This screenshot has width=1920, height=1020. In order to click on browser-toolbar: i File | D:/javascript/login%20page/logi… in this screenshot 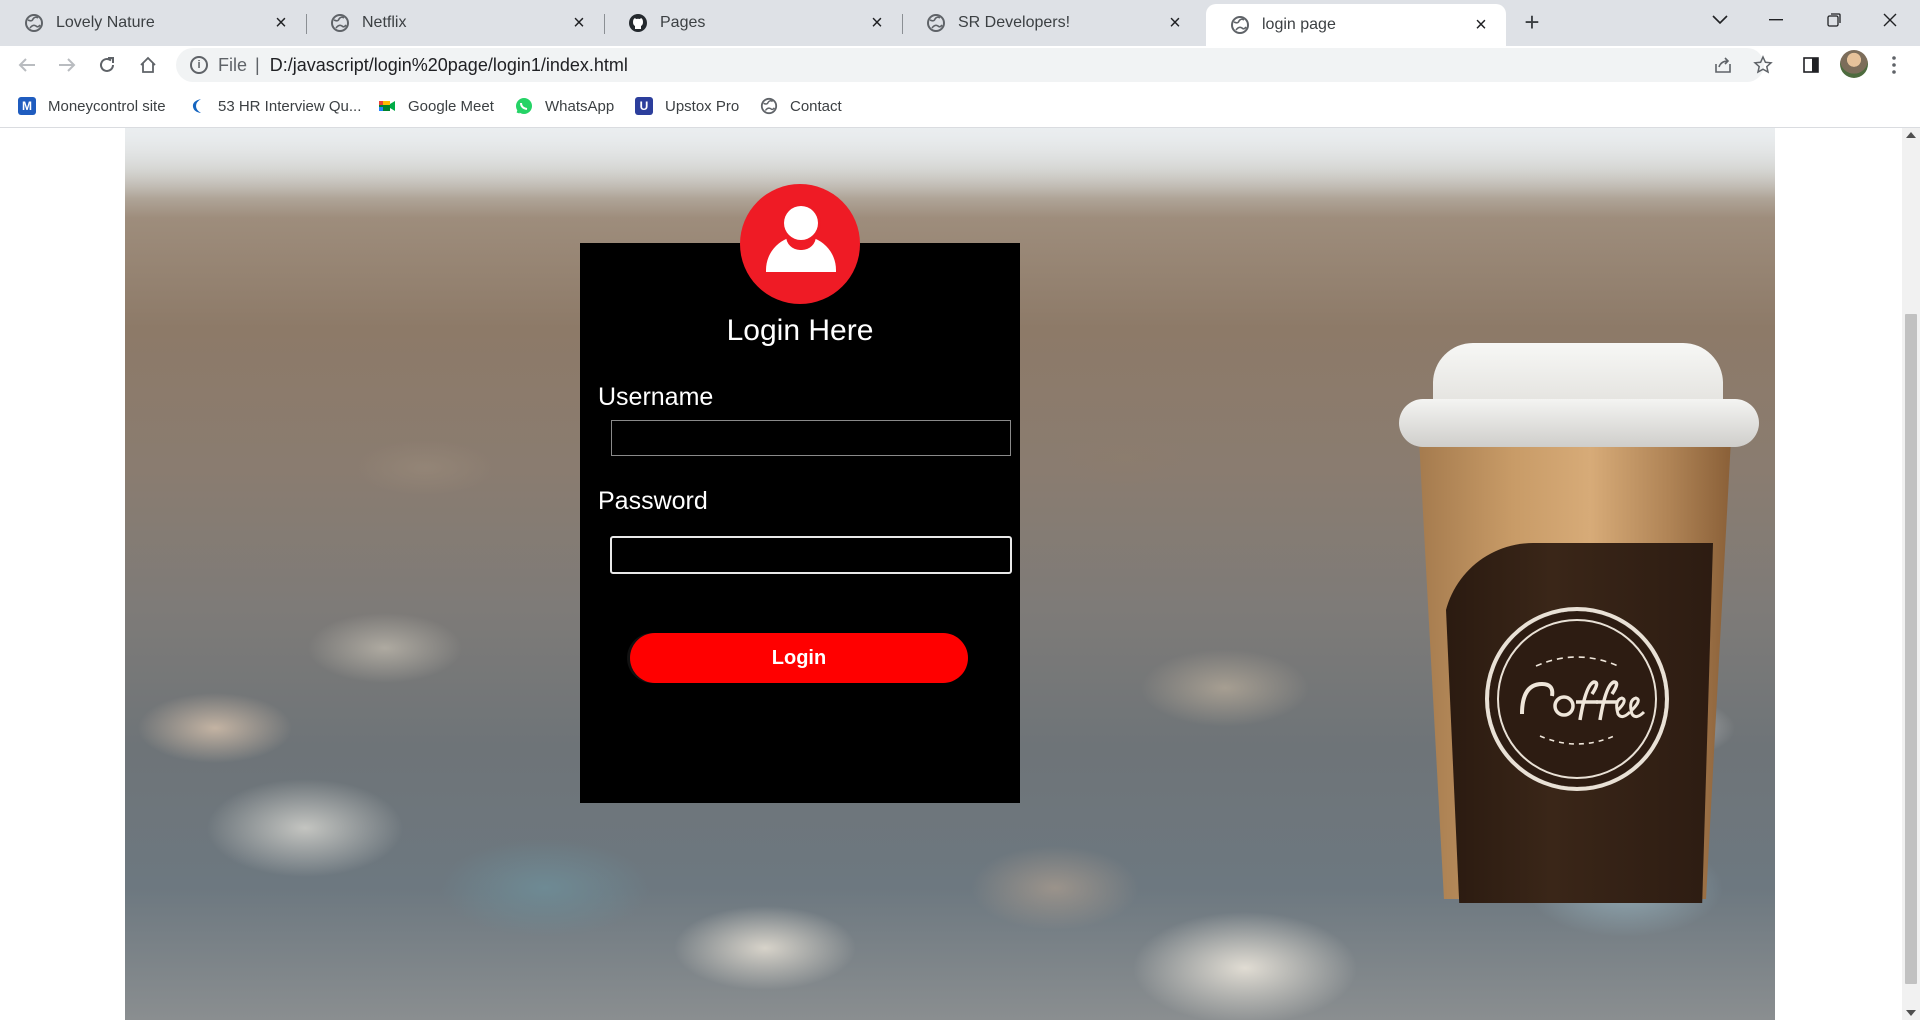, I will do `click(960, 65)`.